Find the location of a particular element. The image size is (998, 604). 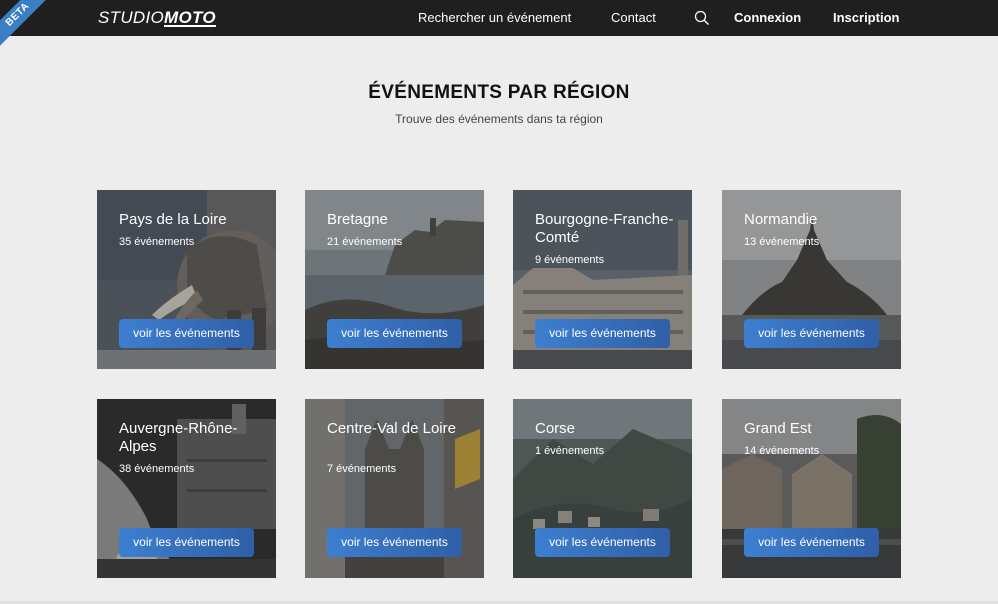

event-count: 38 événements is located at coordinates (157, 469).